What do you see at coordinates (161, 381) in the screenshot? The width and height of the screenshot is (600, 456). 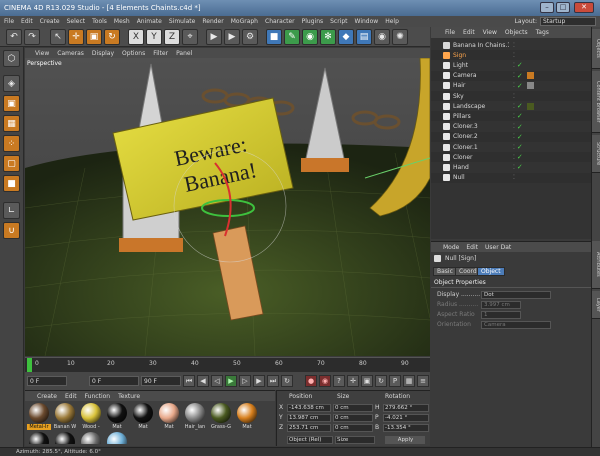 I see `end-frame-field: 90 F` at bounding box center [161, 381].